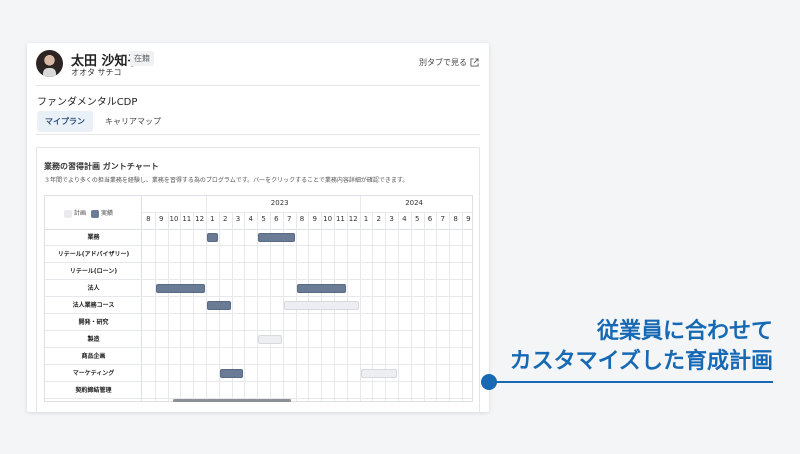  I want to click on legend-actual: 実績, so click(102, 213).